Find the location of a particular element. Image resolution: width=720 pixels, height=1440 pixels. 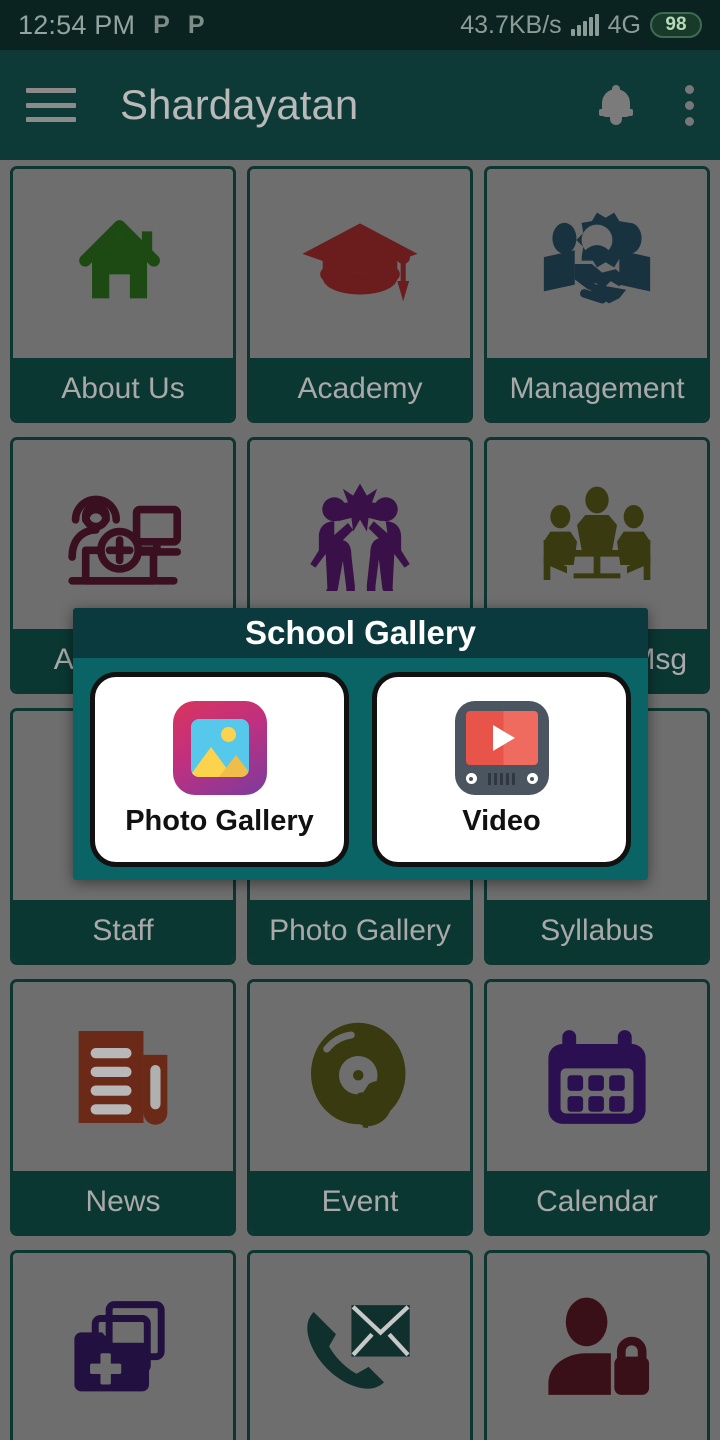

tile-label: Staff is located at coordinates (123, 931).